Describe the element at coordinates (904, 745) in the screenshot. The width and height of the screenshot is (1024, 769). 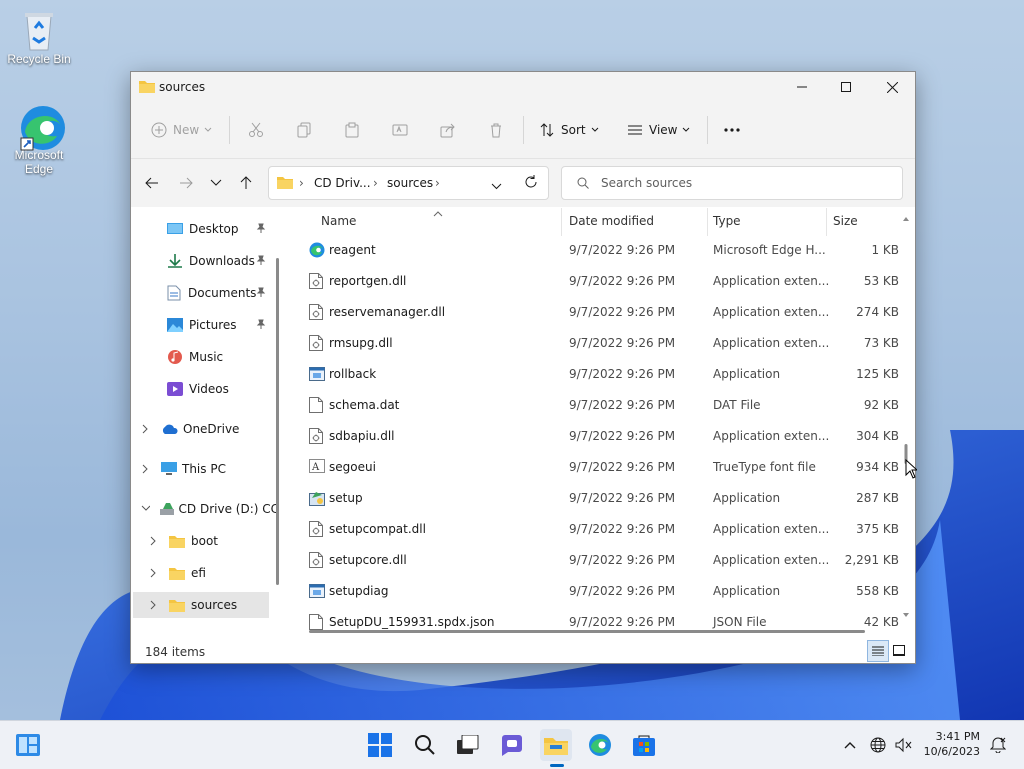
I see `volume-button` at that location.